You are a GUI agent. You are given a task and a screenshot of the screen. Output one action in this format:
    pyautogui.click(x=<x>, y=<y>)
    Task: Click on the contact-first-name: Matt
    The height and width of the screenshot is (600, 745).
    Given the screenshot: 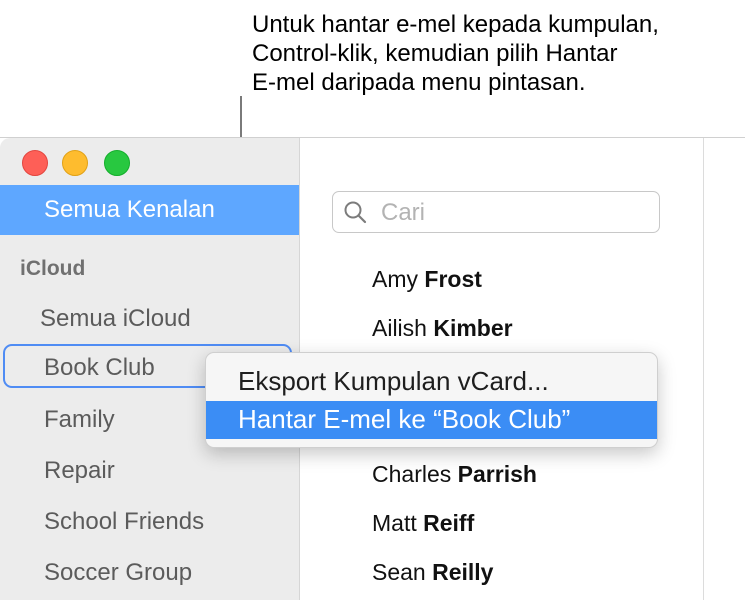 What is the action you would take?
    pyautogui.click(x=394, y=523)
    